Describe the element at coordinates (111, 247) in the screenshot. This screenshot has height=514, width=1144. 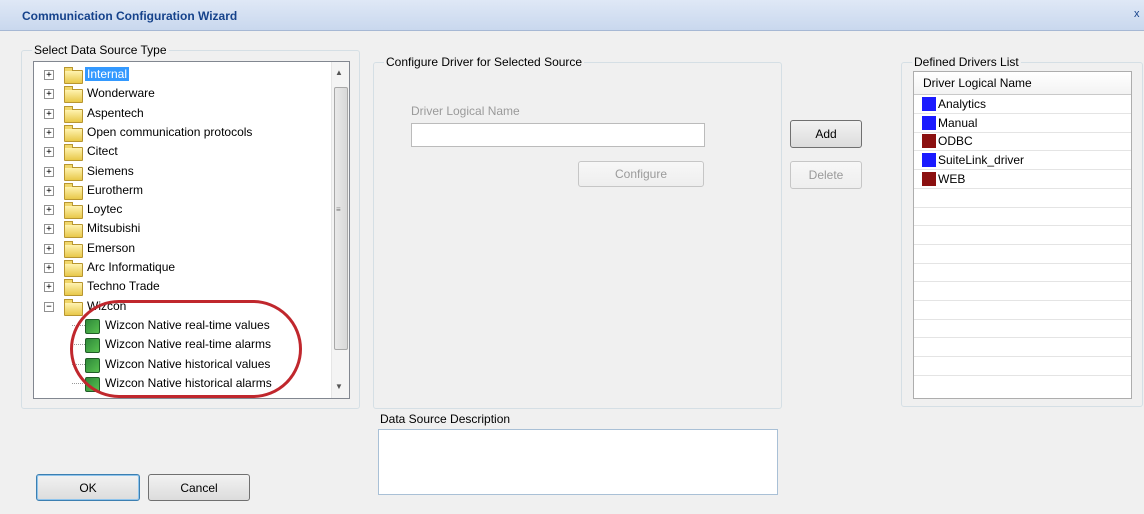
I see `tree-item-label: Emerson` at that location.